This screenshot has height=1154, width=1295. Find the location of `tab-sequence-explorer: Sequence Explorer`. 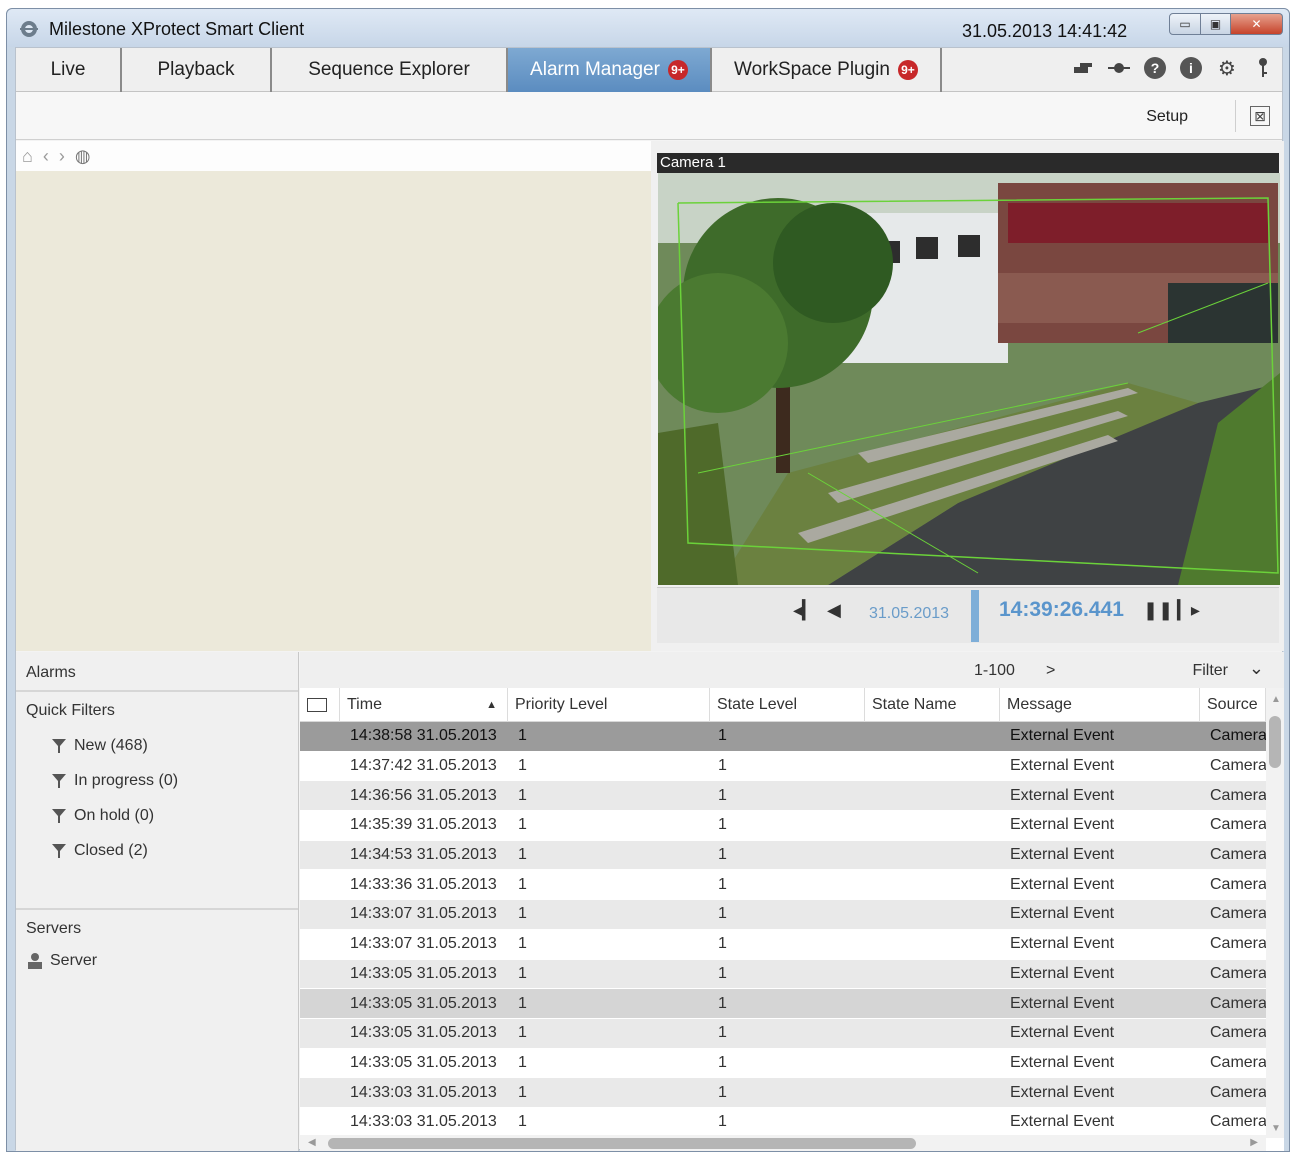

tab-sequence-explorer: Sequence Explorer is located at coordinates (390, 70).